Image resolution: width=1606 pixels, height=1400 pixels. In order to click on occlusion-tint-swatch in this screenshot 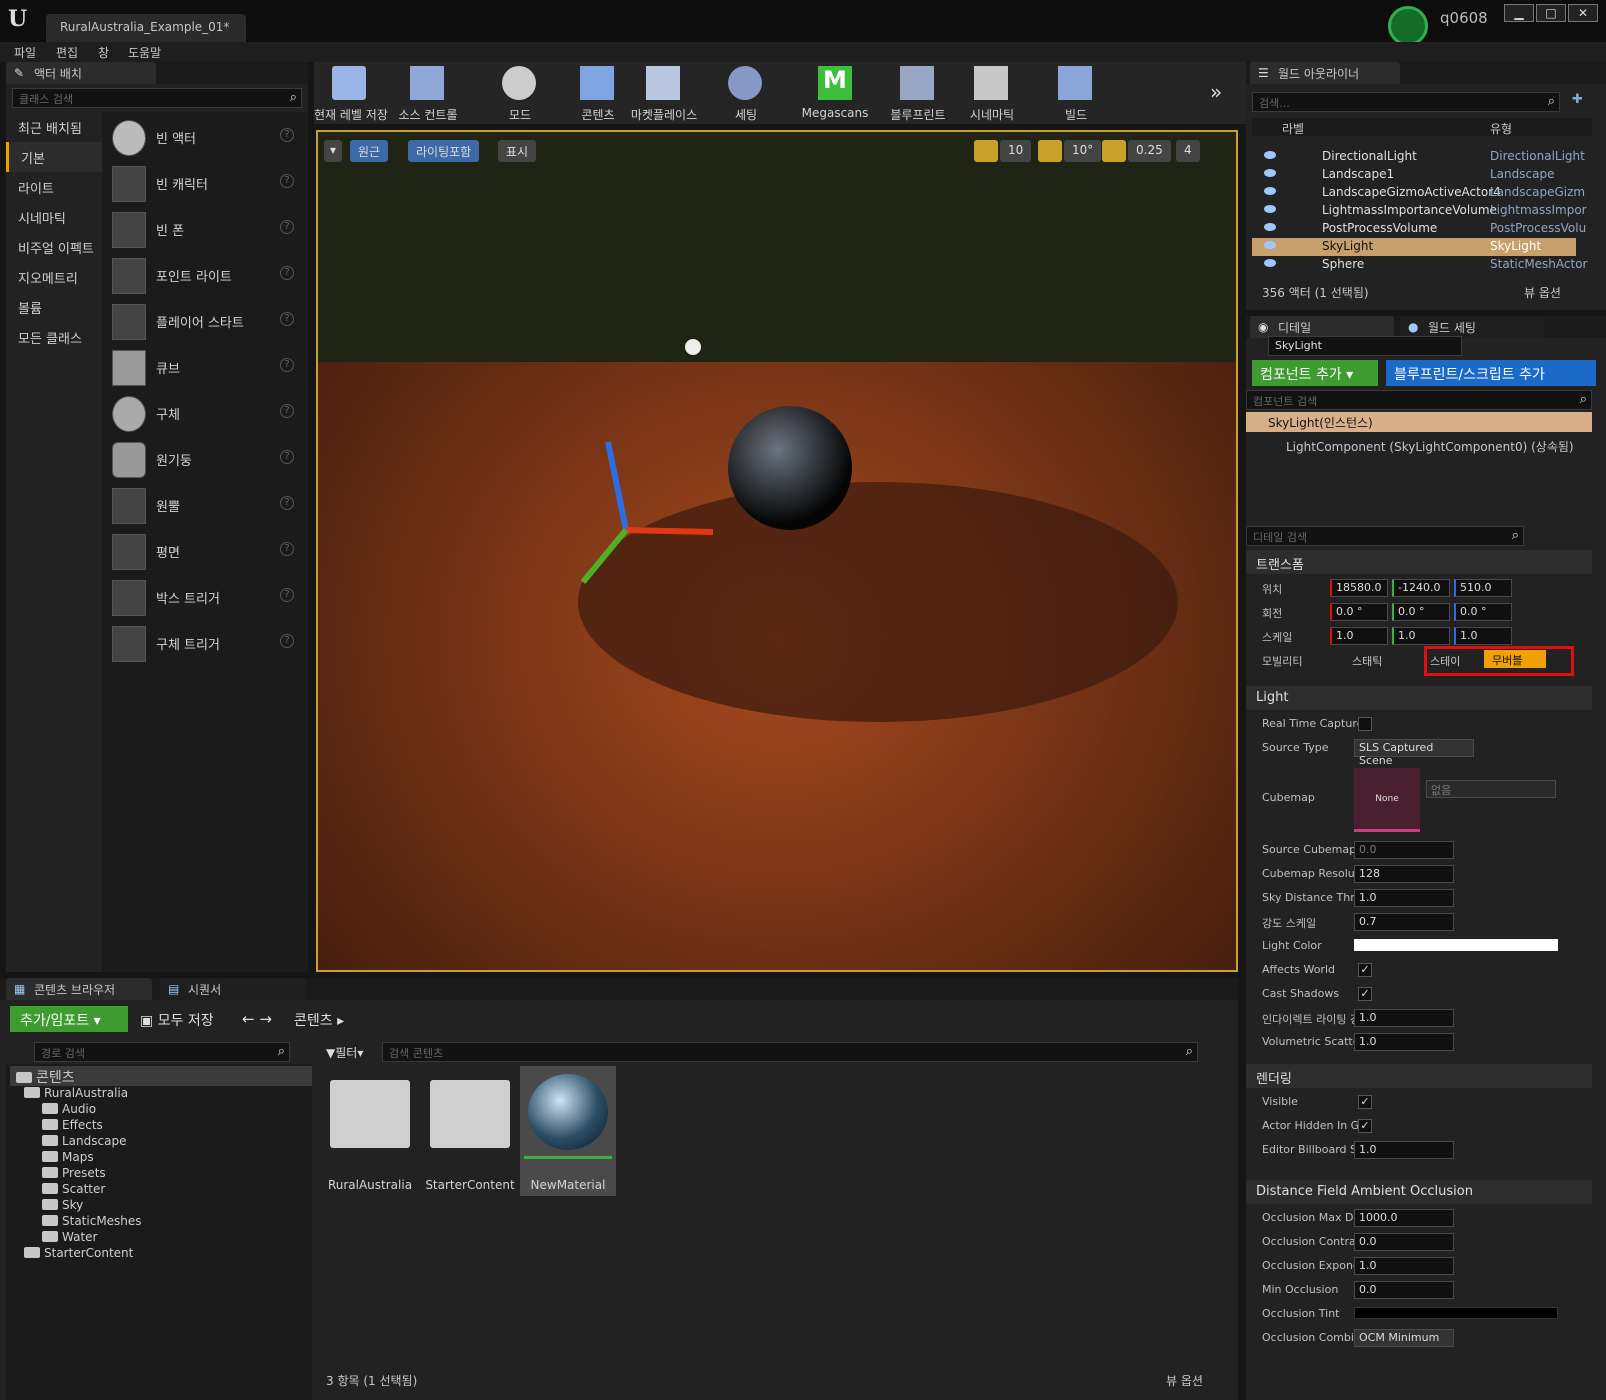, I will do `click(1456, 1313)`.